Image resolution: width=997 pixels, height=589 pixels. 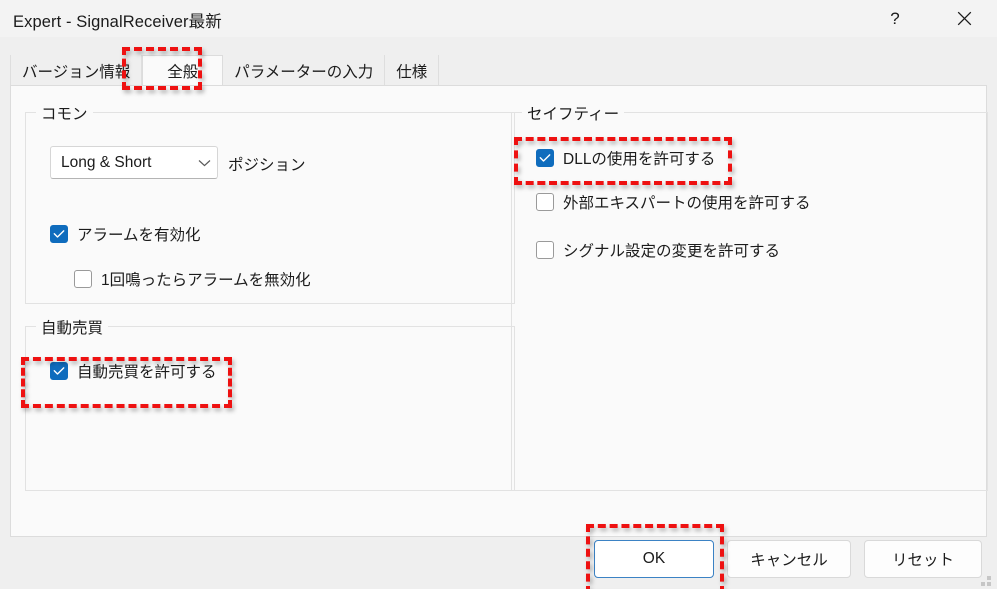 I want to click on group-autotrade-legend: 自動売買, so click(x=72, y=327).